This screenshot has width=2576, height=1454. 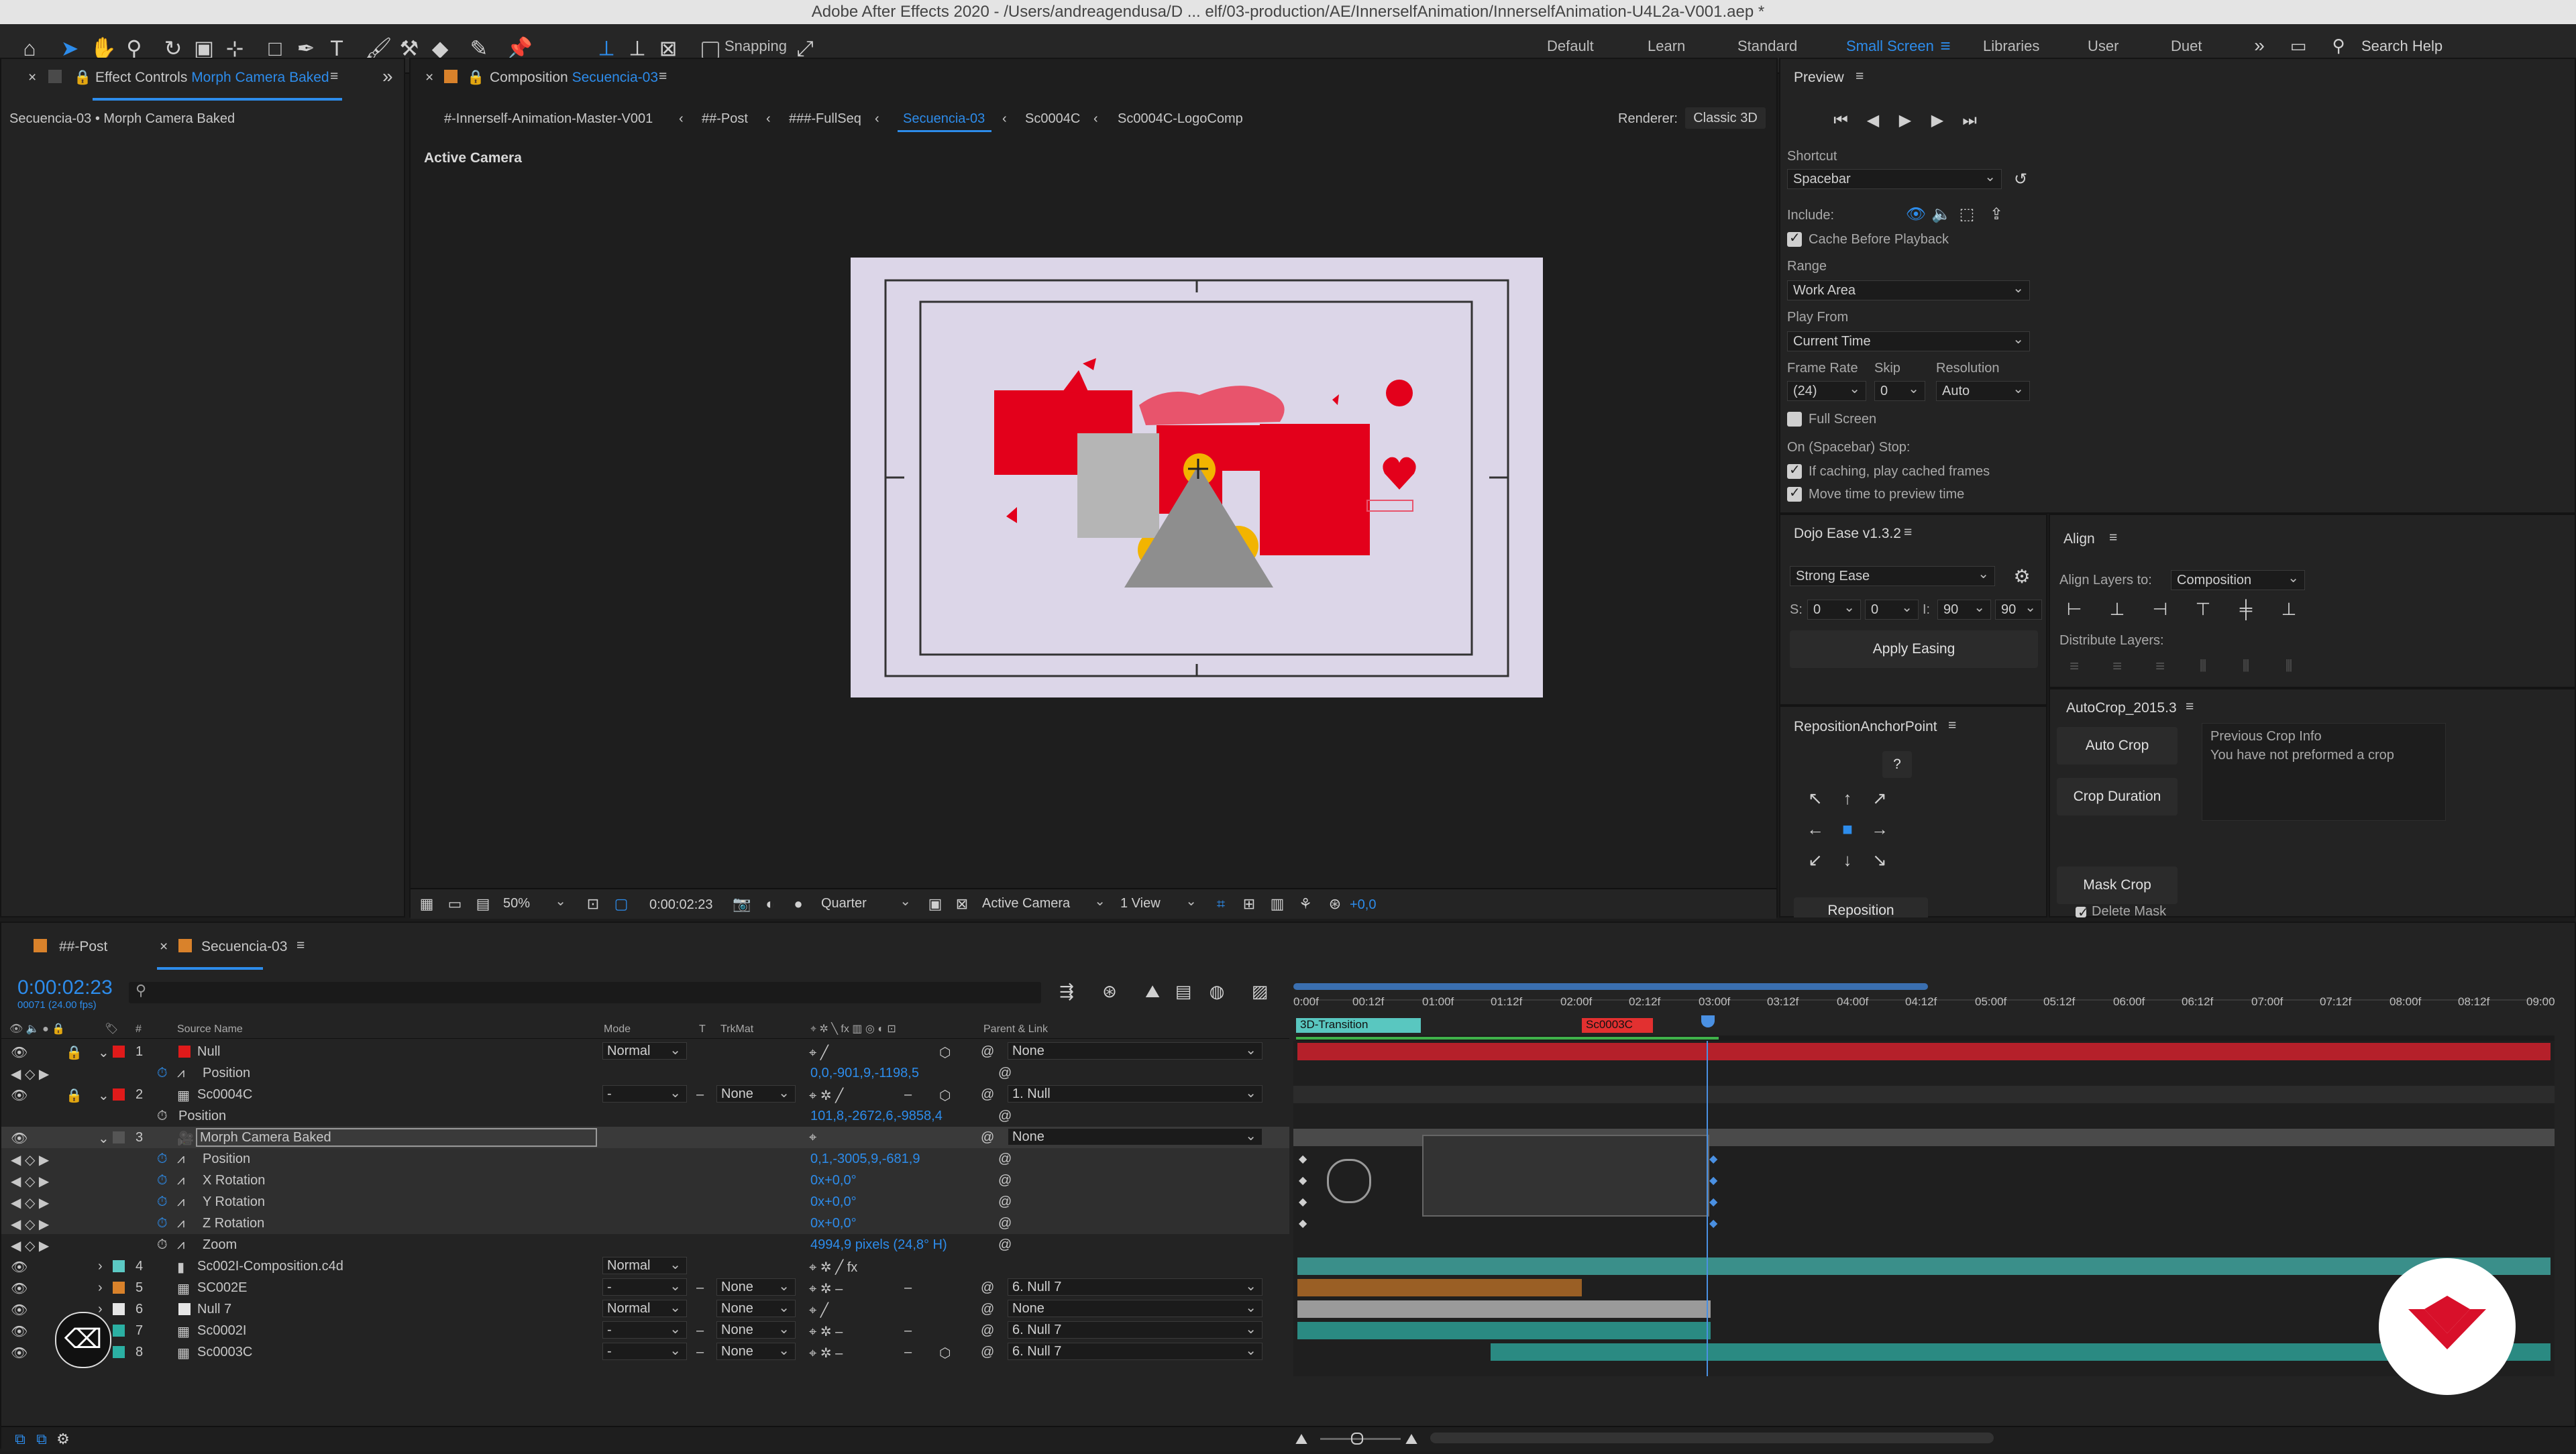 What do you see at coordinates (1152, 991) in the screenshot?
I see `shy-layers-icon: ⛰` at bounding box center [1152, 991].